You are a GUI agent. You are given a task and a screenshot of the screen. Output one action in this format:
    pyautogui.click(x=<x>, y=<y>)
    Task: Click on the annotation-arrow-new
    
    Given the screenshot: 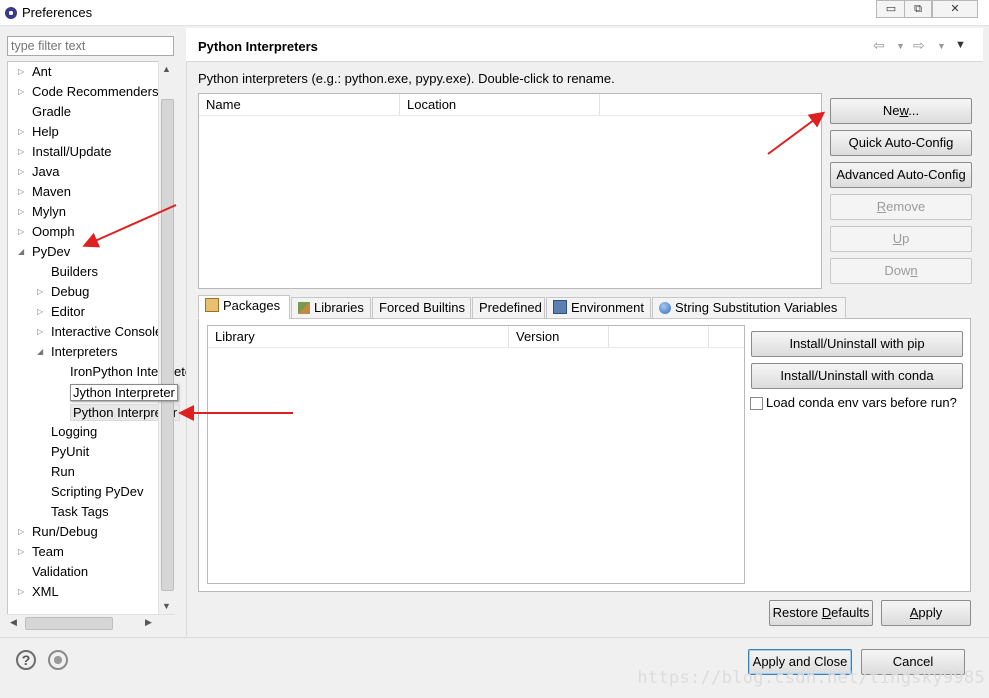 What is the action you would take?
    pyautogui.click(x=796, y=133)
    